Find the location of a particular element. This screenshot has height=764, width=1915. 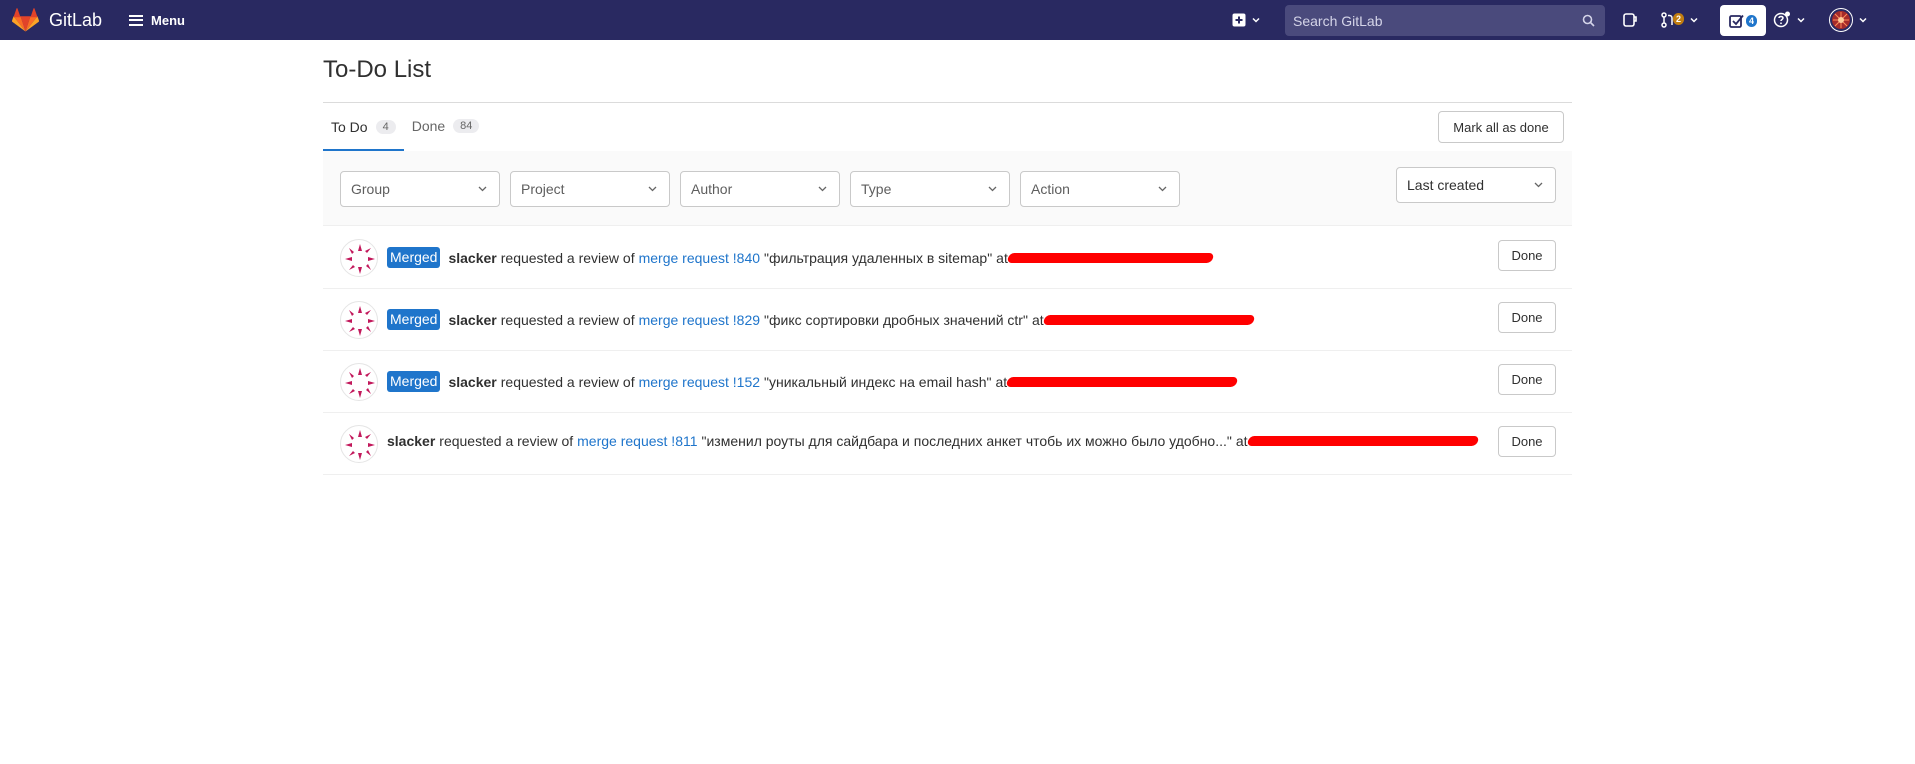

dropdown-label: Type is located at coordinates (876, 189).